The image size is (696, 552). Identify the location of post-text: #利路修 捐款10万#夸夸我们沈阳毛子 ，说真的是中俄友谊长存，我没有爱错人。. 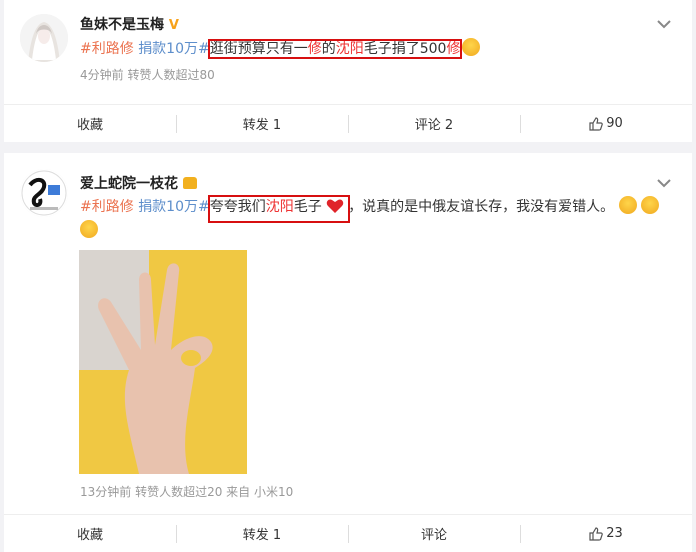
(370, 209).